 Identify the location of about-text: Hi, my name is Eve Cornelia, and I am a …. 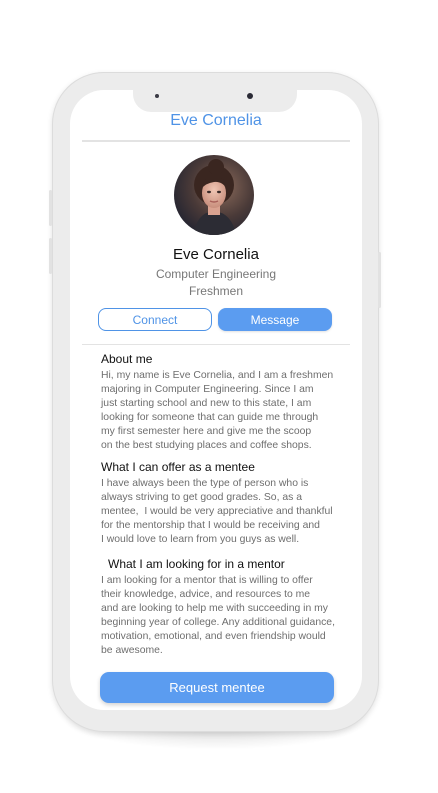
(217, 411).